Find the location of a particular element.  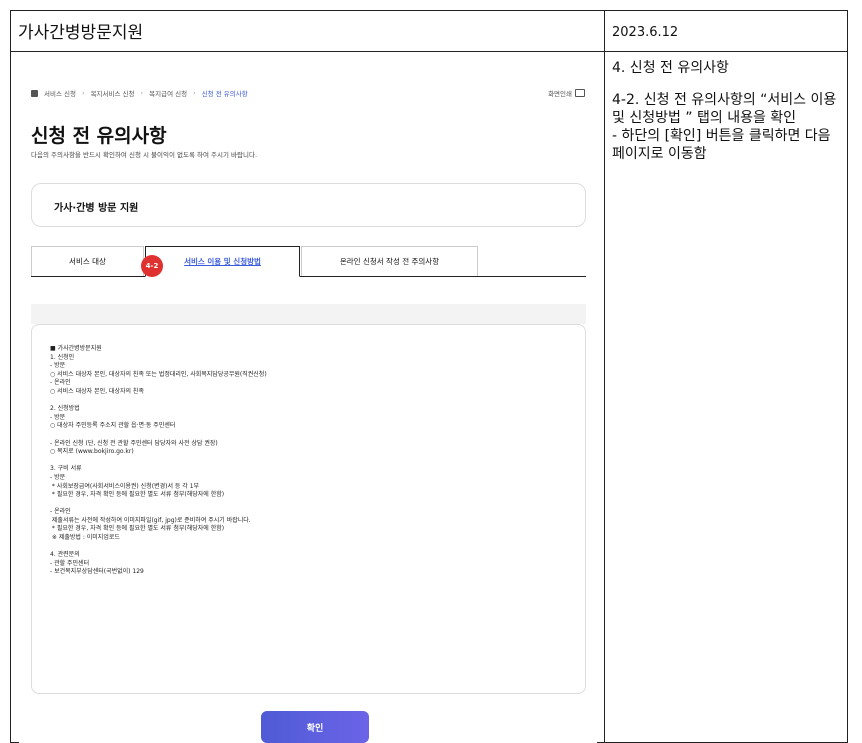

print-label: 화면인쇄 is located at coordinates (560, 94).